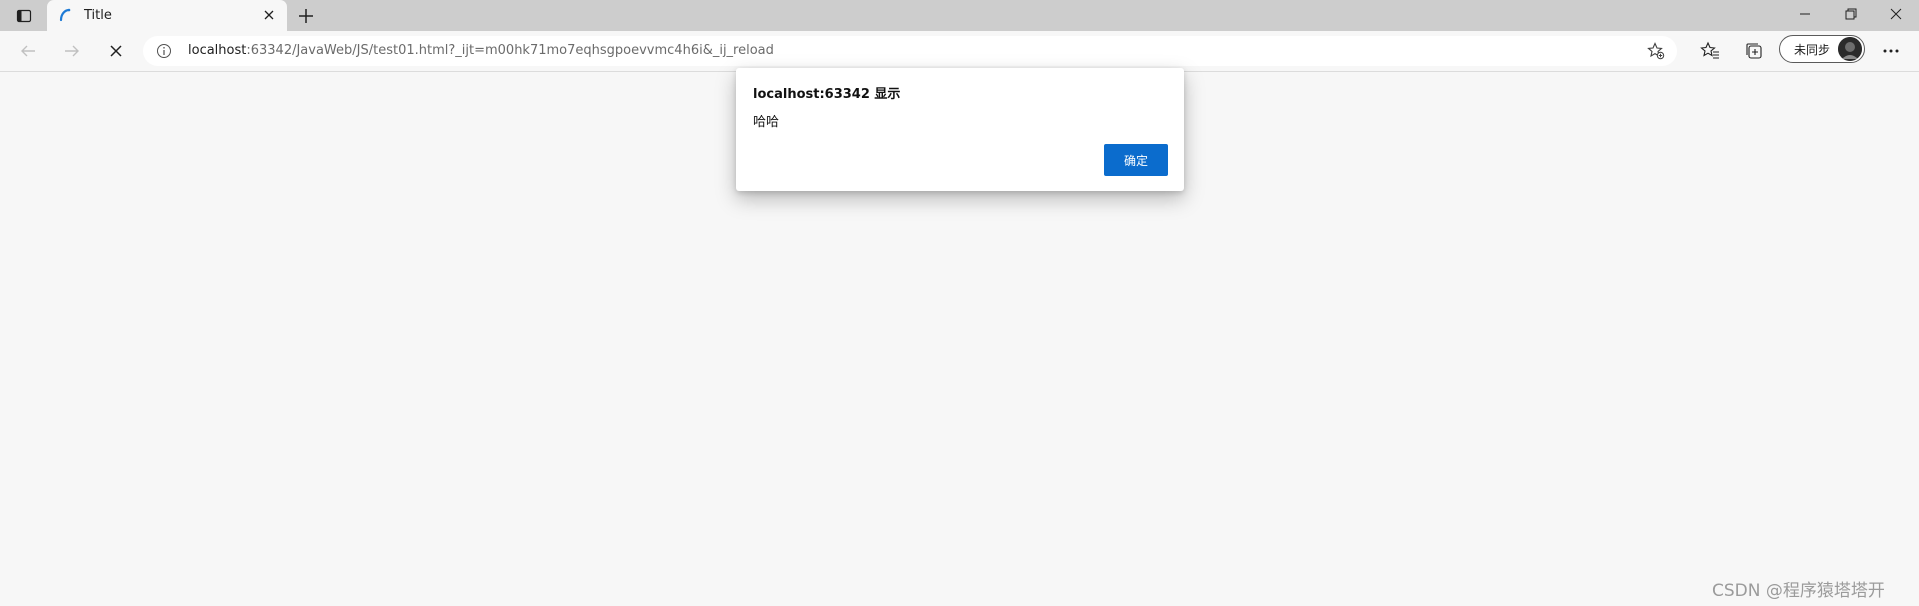 This screenshot has width=1919, height=606. Describe the element at coordinates (827, 94) in the screenshot. I see `dialog-title: localhost:63342 显示` at that location.